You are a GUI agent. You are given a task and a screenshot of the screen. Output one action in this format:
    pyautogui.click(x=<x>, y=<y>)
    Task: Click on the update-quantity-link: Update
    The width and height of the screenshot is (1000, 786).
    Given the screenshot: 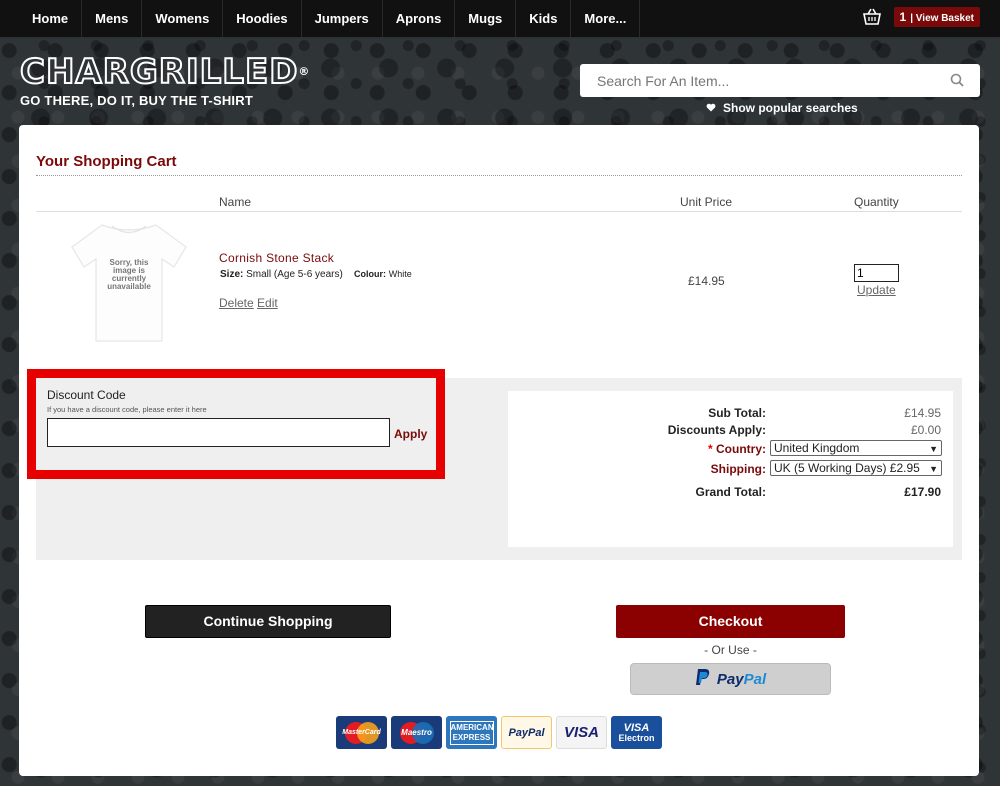 What is the action you would take?
    pyautogui.click(x=876, y=290)
    